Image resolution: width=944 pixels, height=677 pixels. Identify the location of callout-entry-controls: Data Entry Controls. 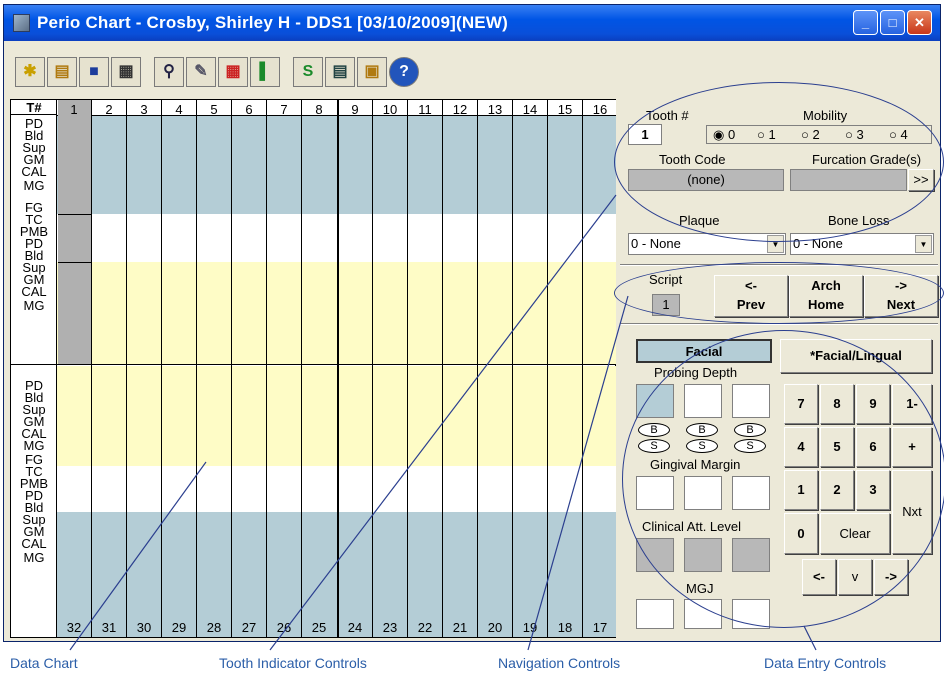
(825, 663).